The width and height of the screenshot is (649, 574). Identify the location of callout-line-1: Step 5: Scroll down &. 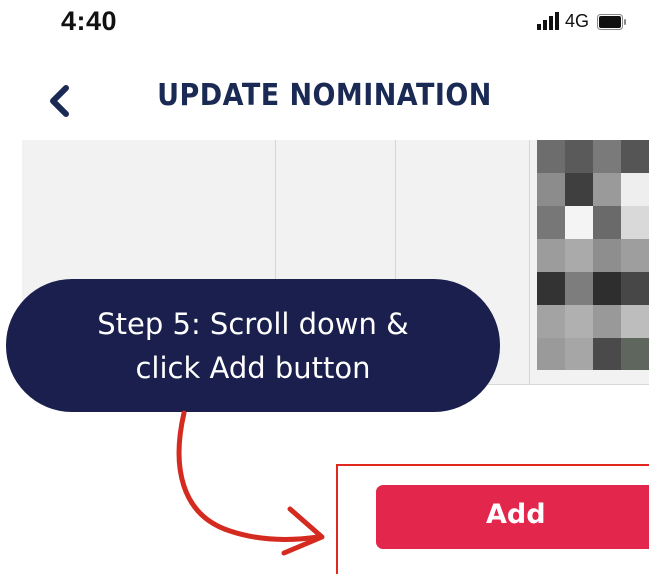
(253, 323).